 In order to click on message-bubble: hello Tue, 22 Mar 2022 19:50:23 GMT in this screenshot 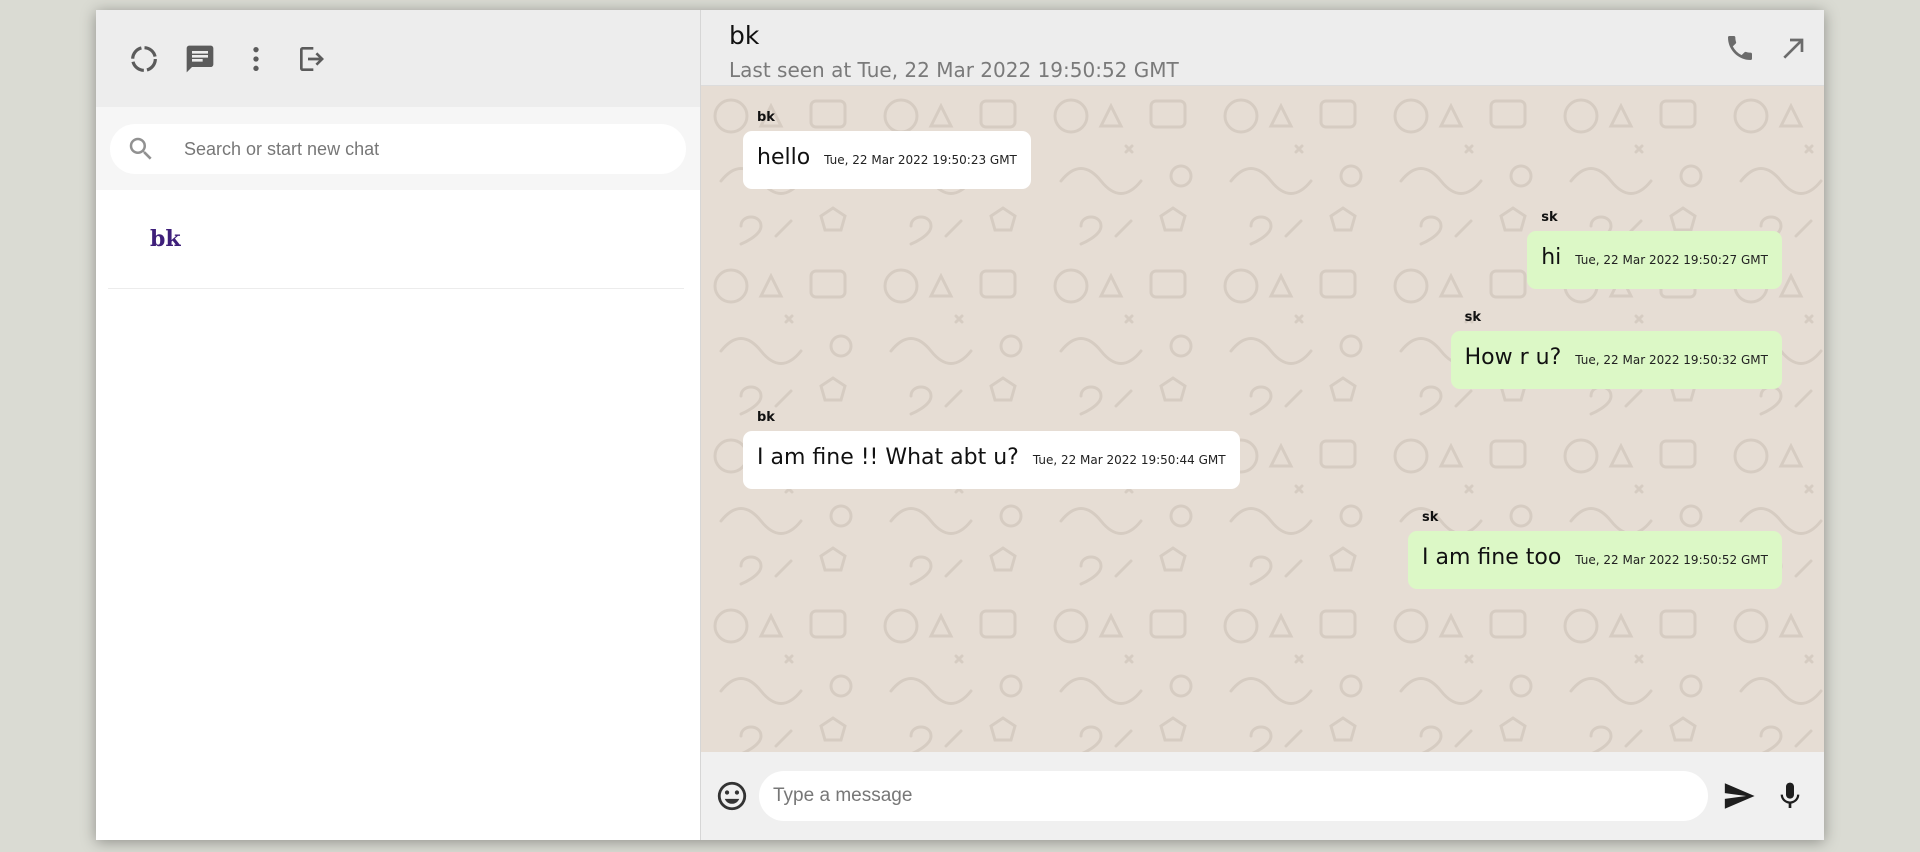, I will do `click(887, 160)`.